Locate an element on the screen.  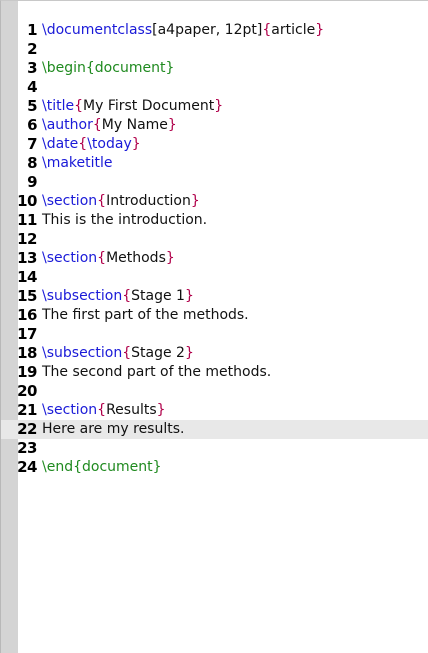
code-token-cmd: \date is located at coordinates (60, 144).